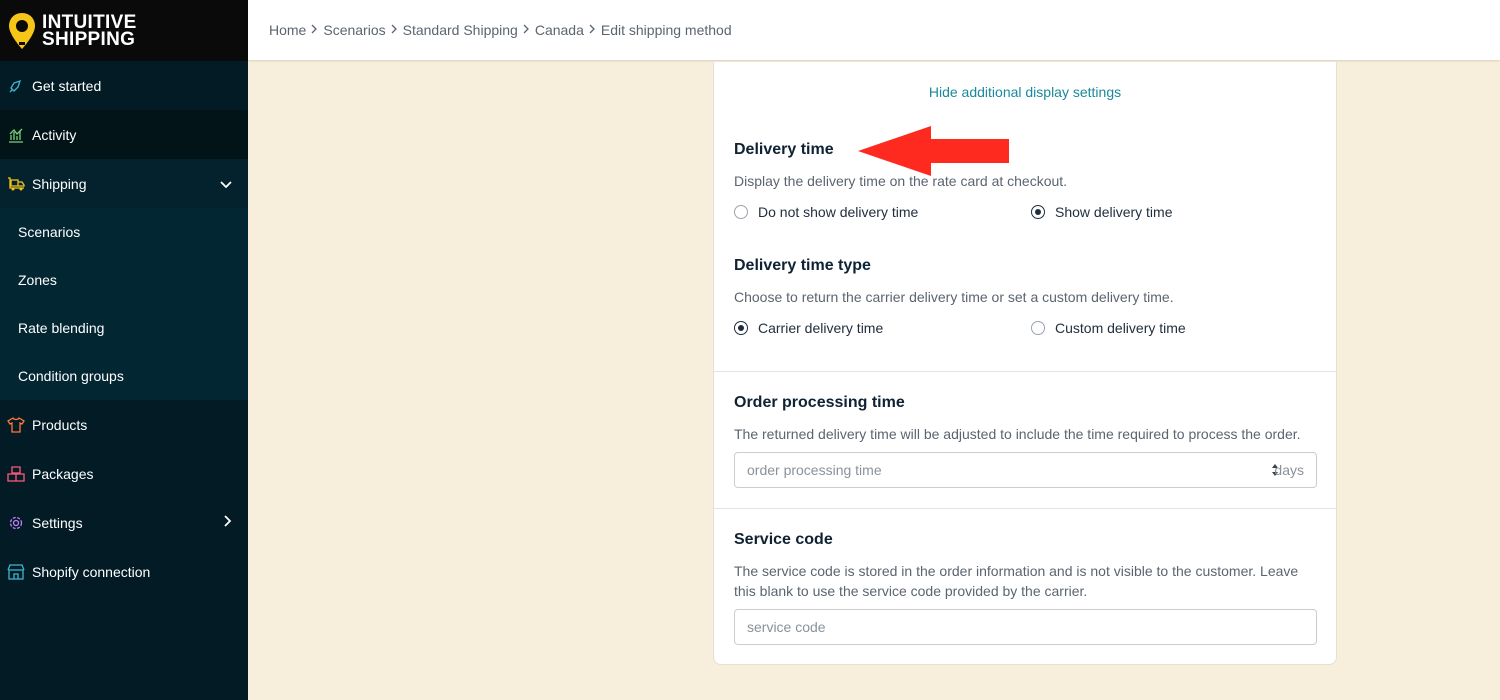  Describe the element at coordinates (22, 30) in the screenshot. I see `location-pin-icon` at that location.